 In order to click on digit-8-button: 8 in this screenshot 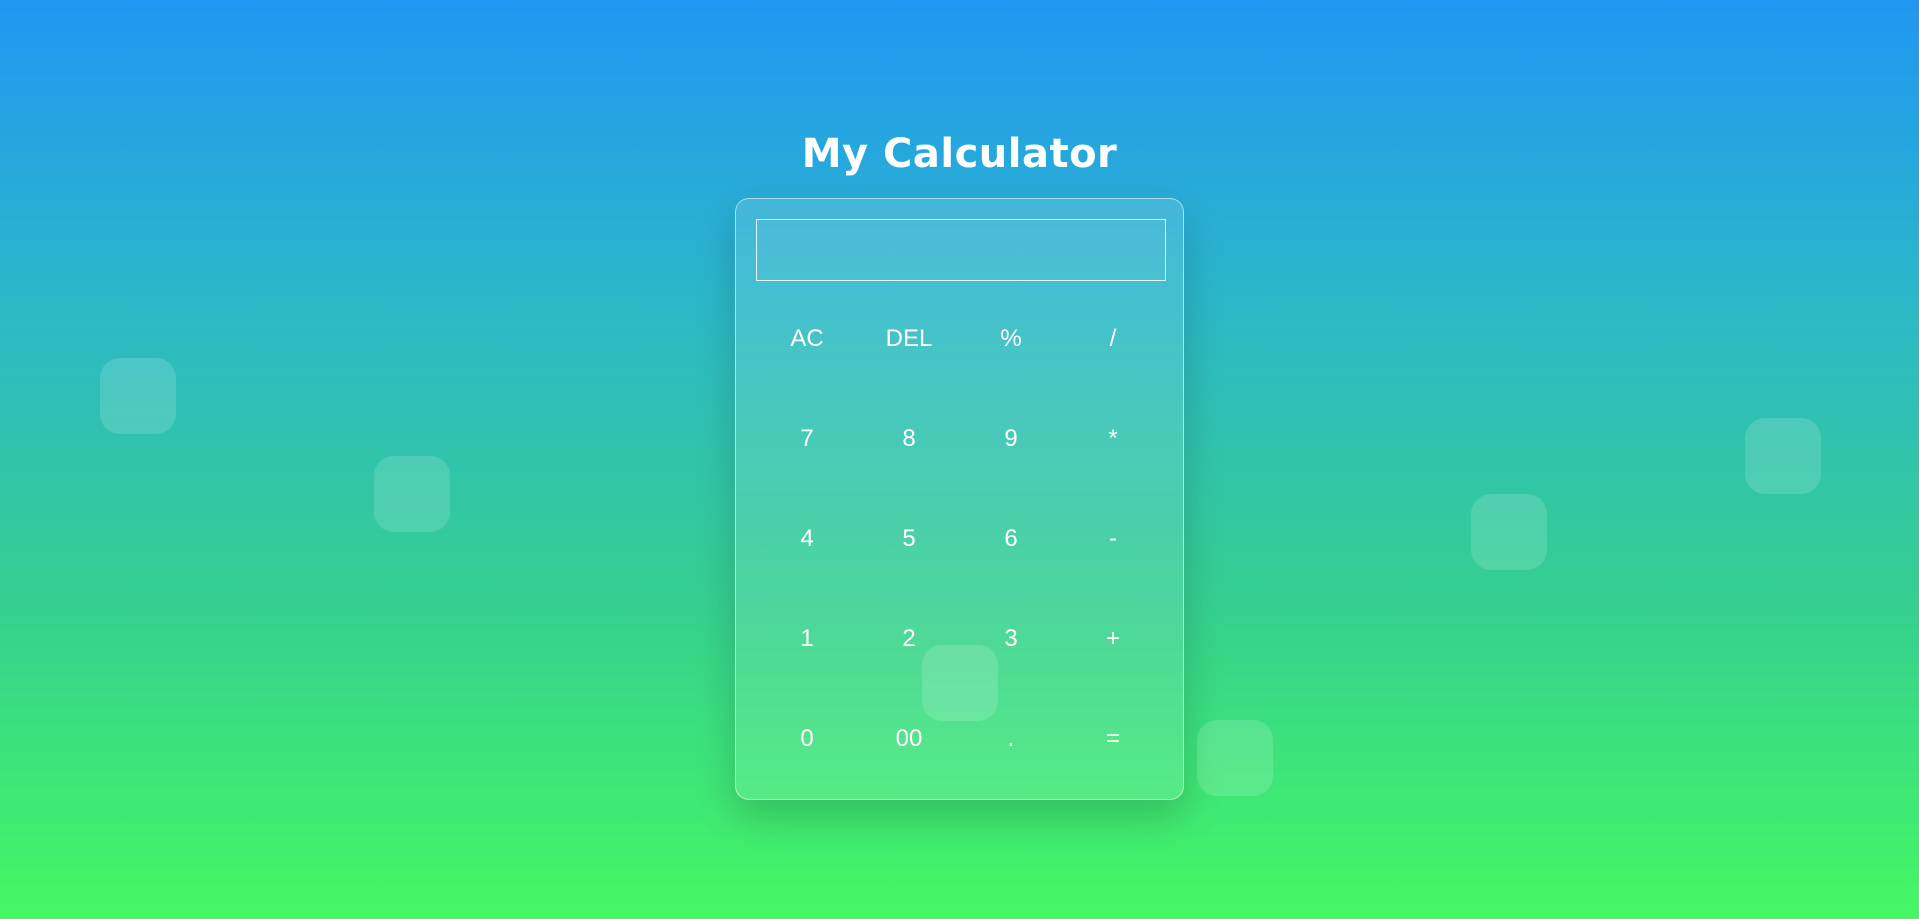, I will do `click(909, 439)`.